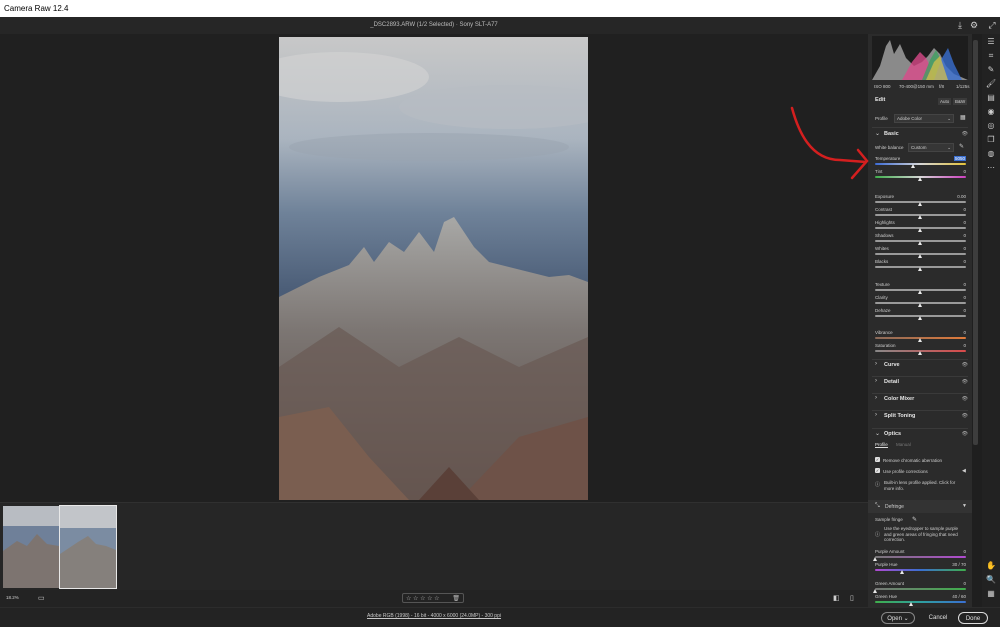 The image size is (1000, 627). What do you see at coordinates (991, 70) in the screenshot?
I see `spot-removal-icon: ✎` at bounding box center [991, 70].